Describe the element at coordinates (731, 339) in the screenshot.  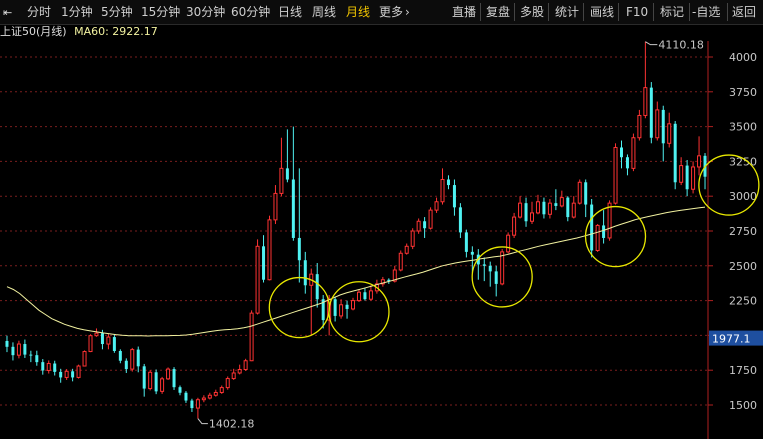
I see `current-price-label: 1977.1` at that location.